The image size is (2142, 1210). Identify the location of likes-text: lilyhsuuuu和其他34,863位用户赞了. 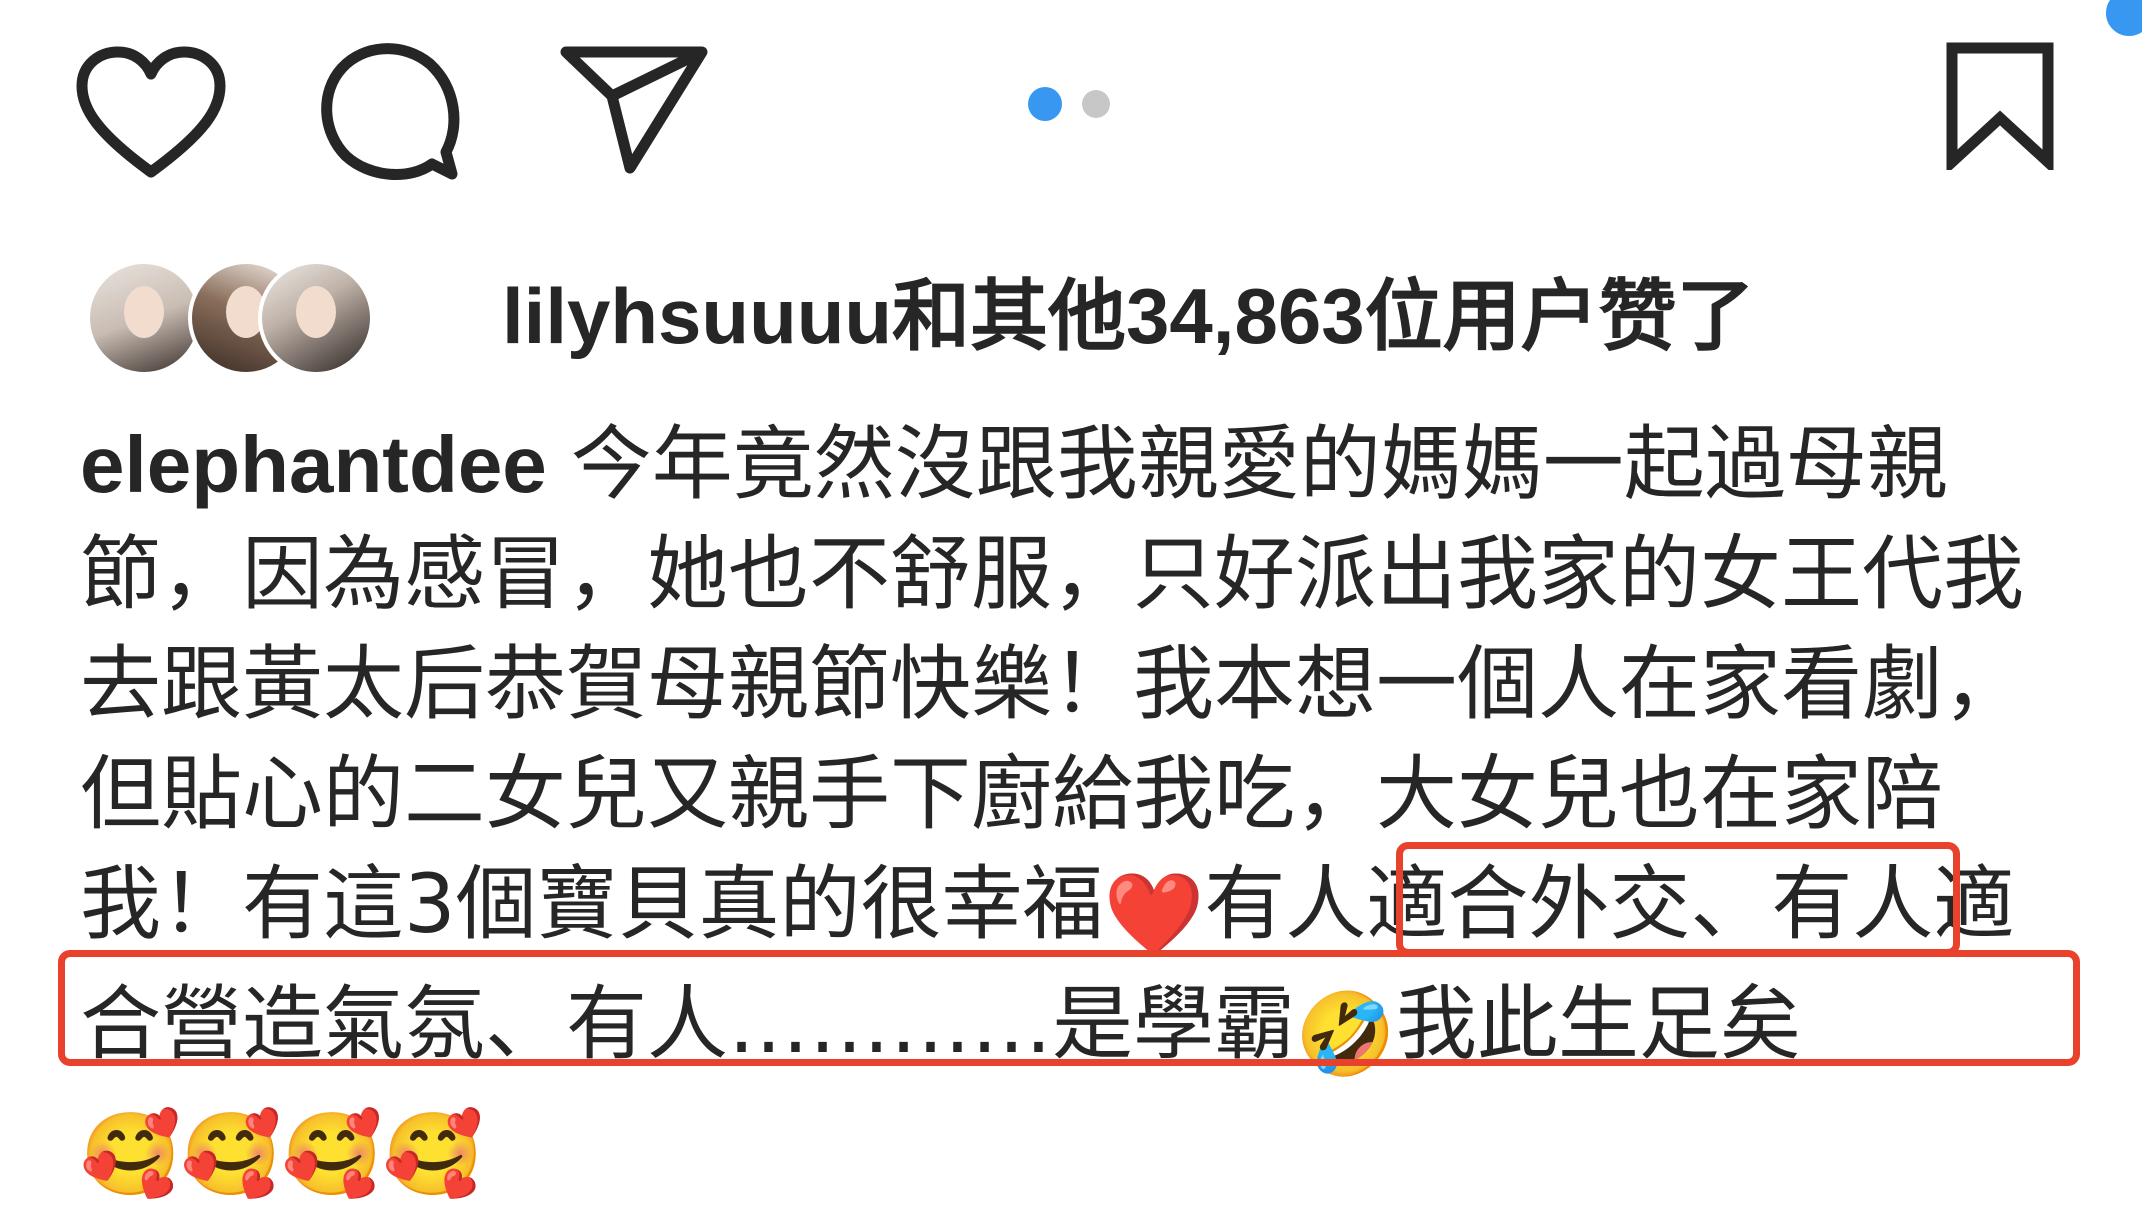
(1128, 316).